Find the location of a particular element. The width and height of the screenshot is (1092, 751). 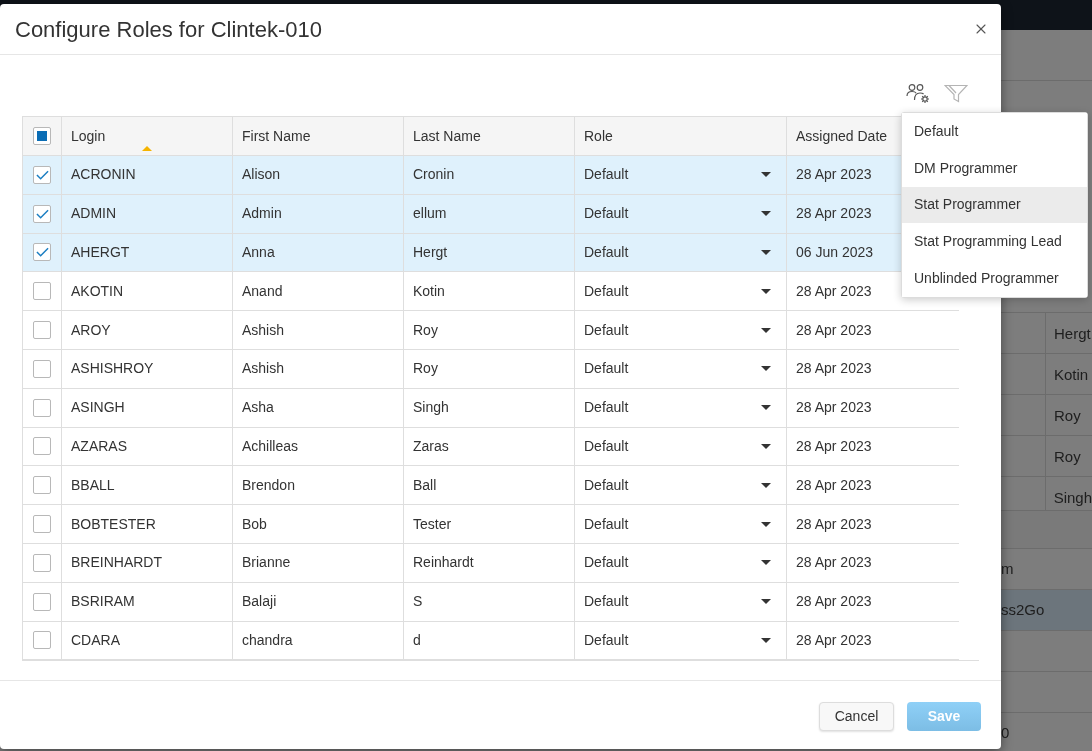

manage-users-button is located at coordinates (918, 93).